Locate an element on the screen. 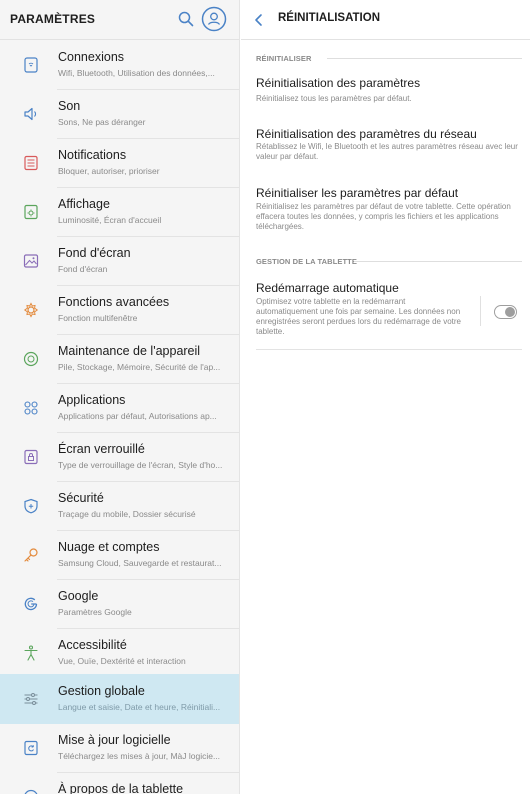 This screenshot has height=794, width=530. option-title: Redémarrage automatique is located at coordinates (327, 288).